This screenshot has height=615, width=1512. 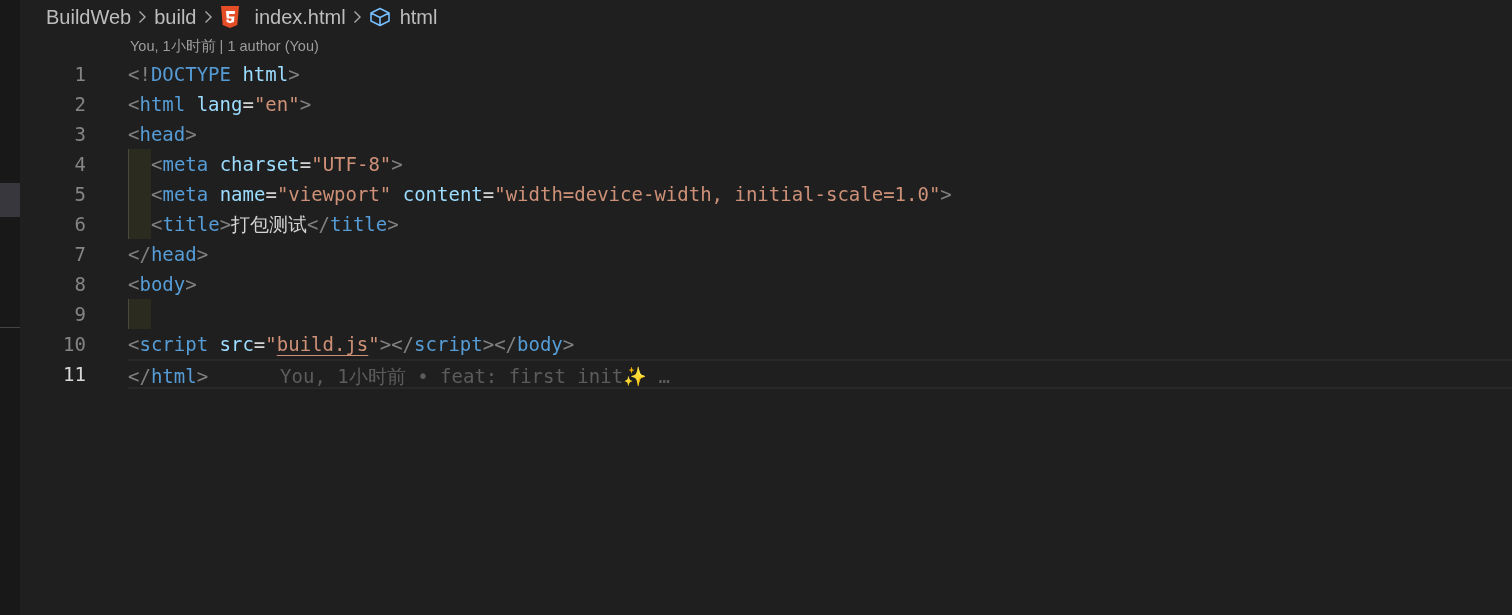 I want to click on code-line: <title>打包测试</title>, so click(x=275, y=224).